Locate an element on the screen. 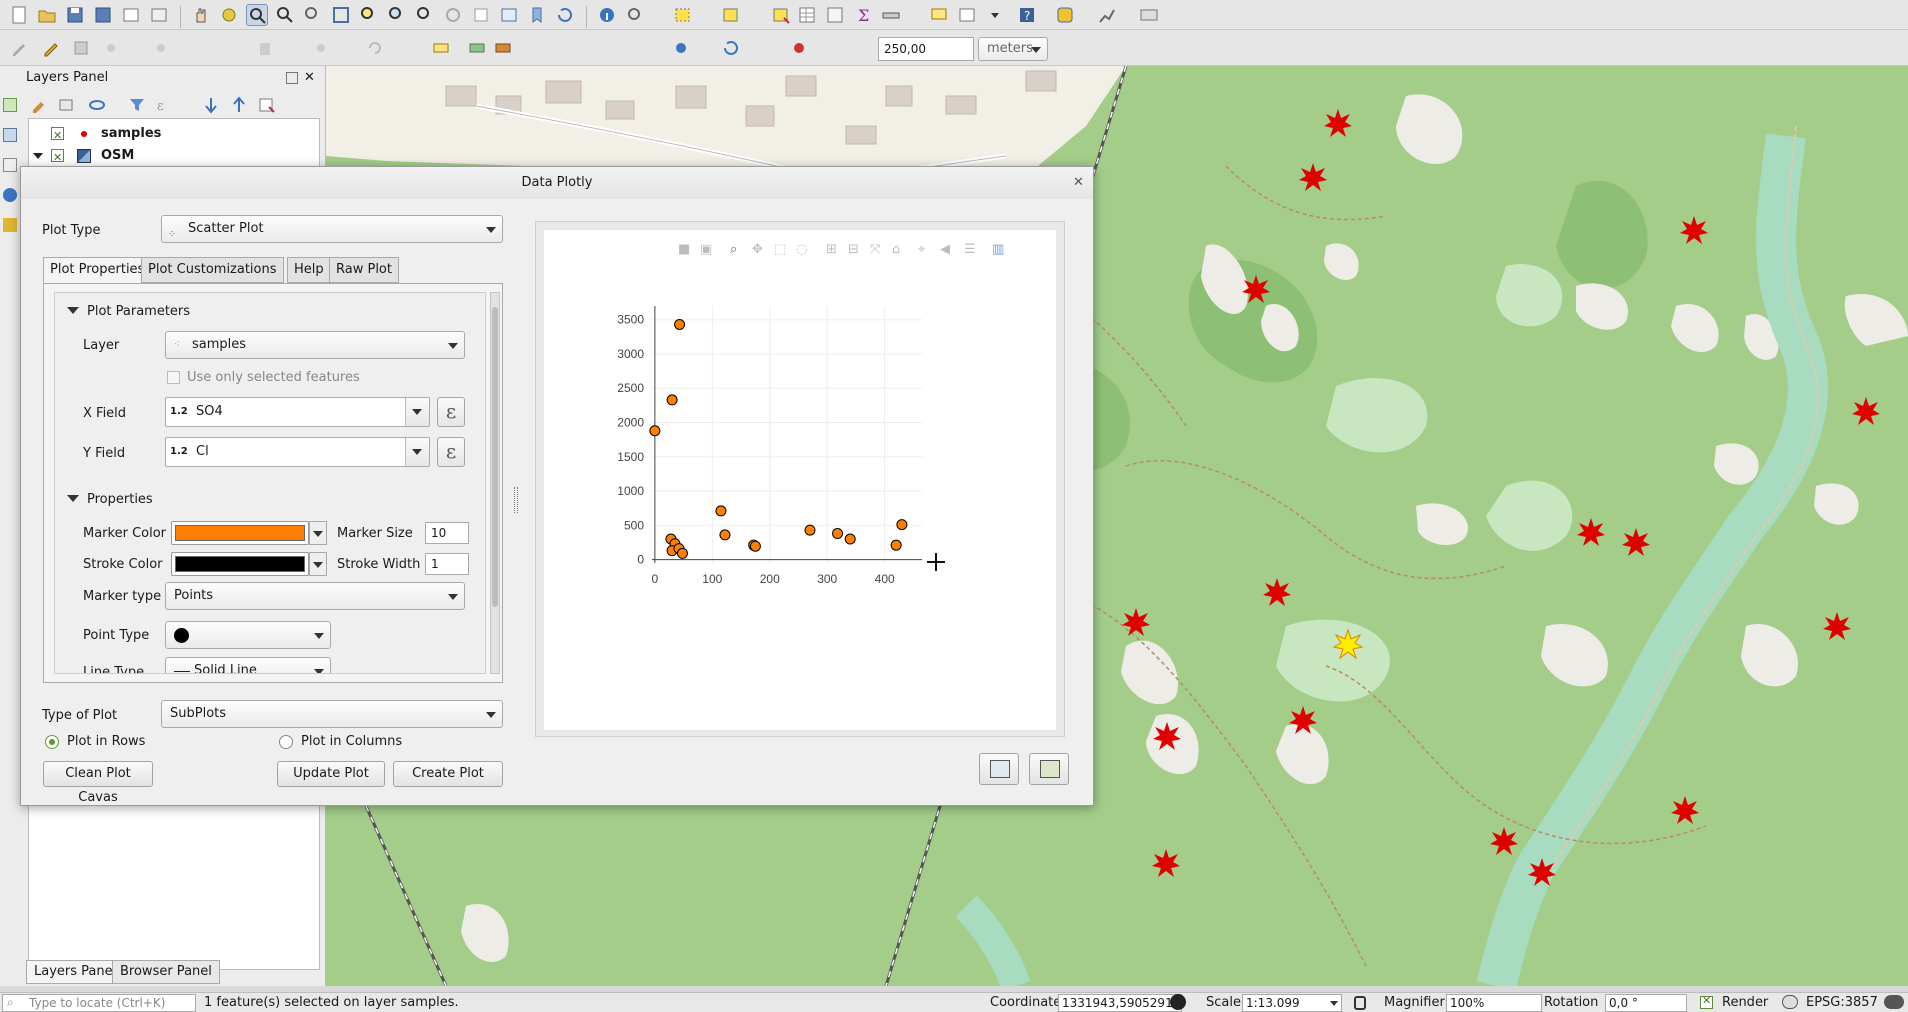 The image size is (1908, 1012). update-plot-button: Update Plot is located at coordinates (331, 774).